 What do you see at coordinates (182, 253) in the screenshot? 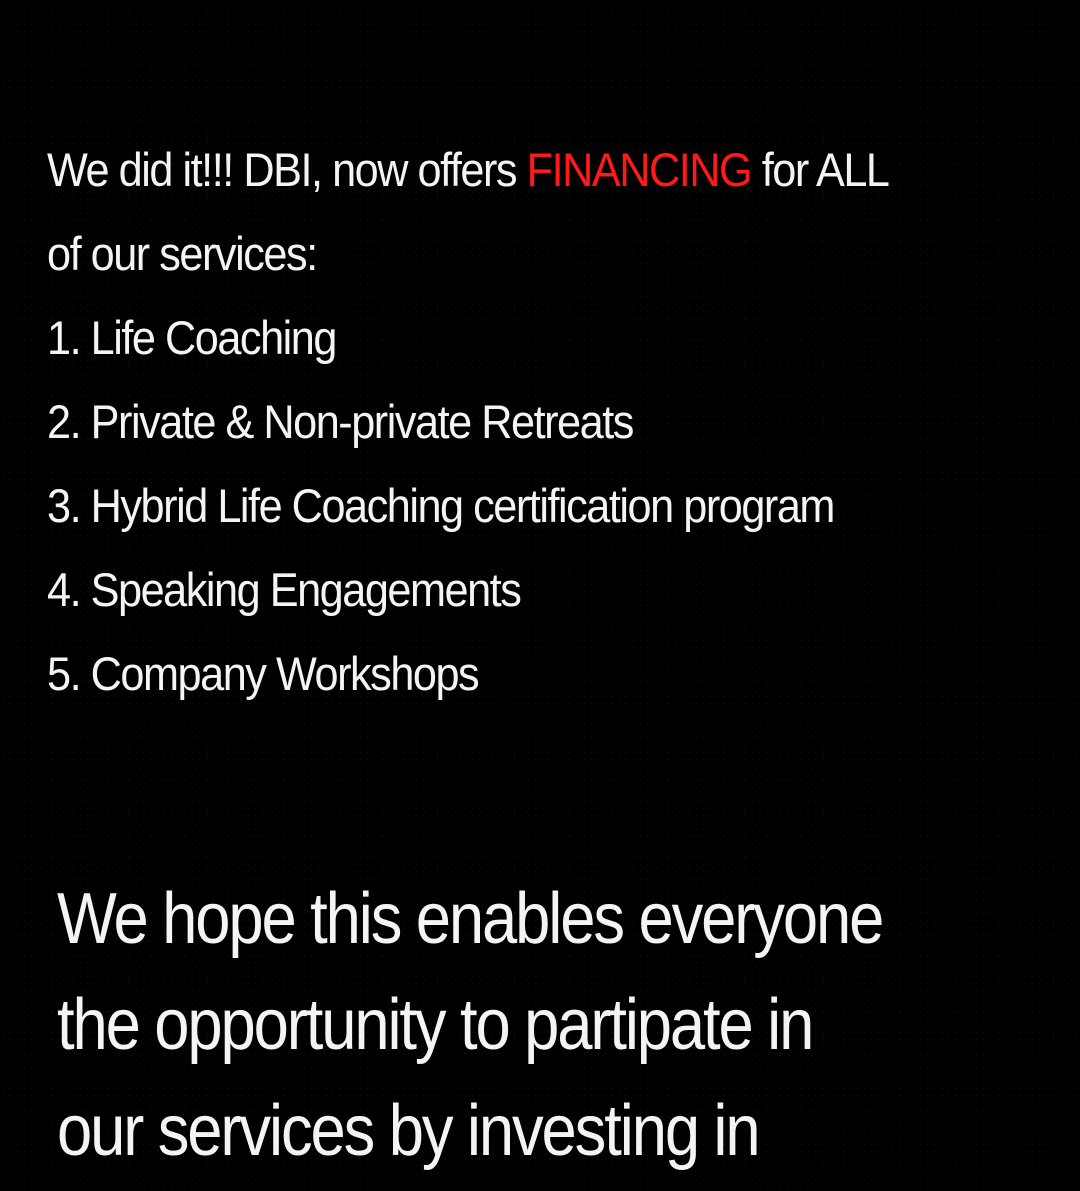
I see `headline-line-2: of our services:` at bounding box center [182, 253].